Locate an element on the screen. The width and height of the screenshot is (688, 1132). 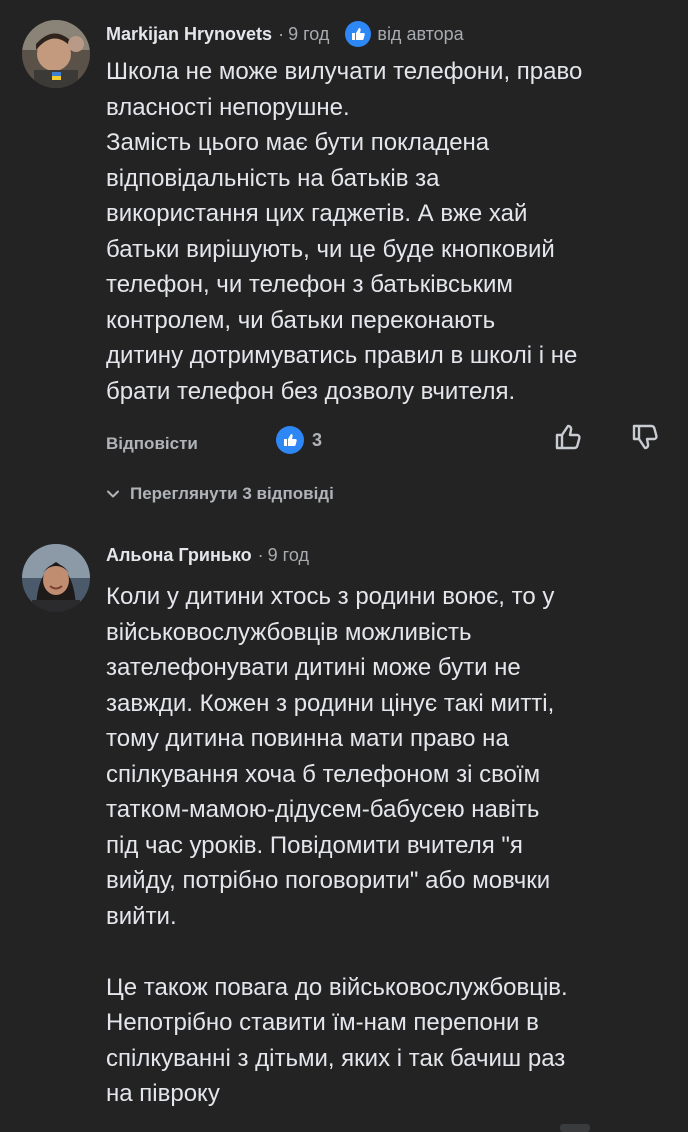
comment-header: Альона Гринько · 9 год is located at coordinates (207, 555).